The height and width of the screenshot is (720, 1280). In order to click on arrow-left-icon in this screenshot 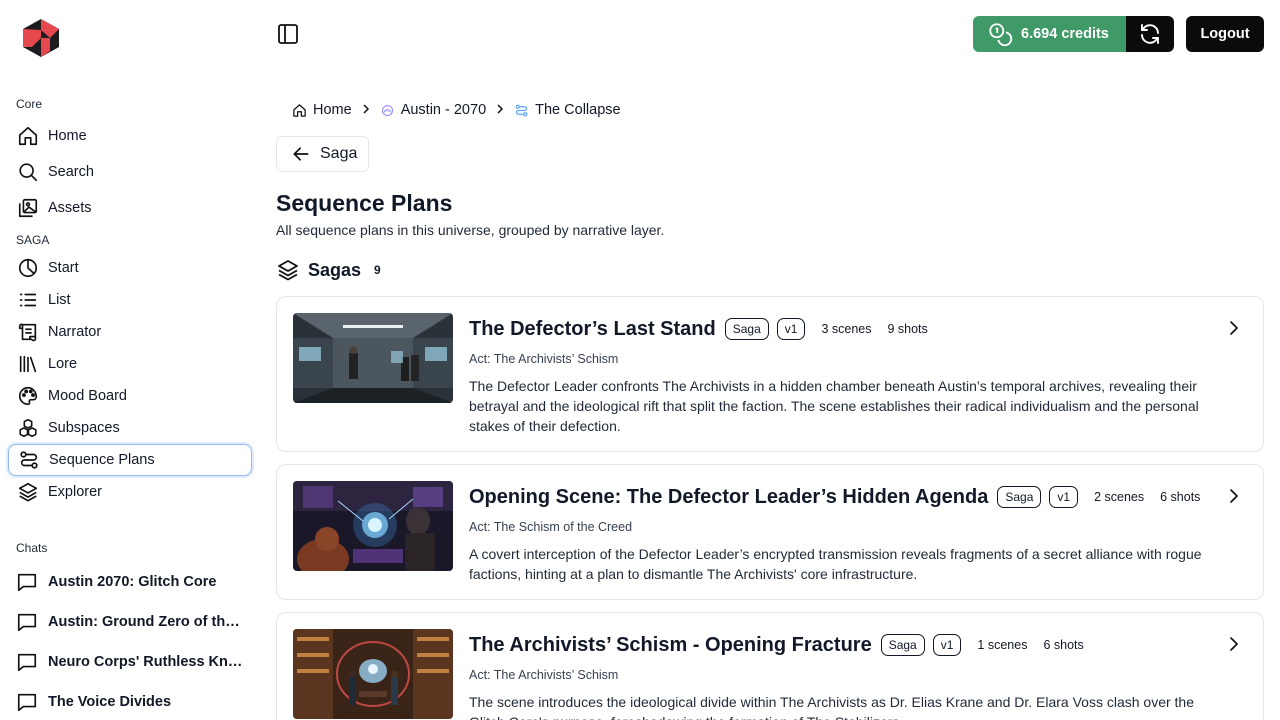, I will do `click(301, 154)`.